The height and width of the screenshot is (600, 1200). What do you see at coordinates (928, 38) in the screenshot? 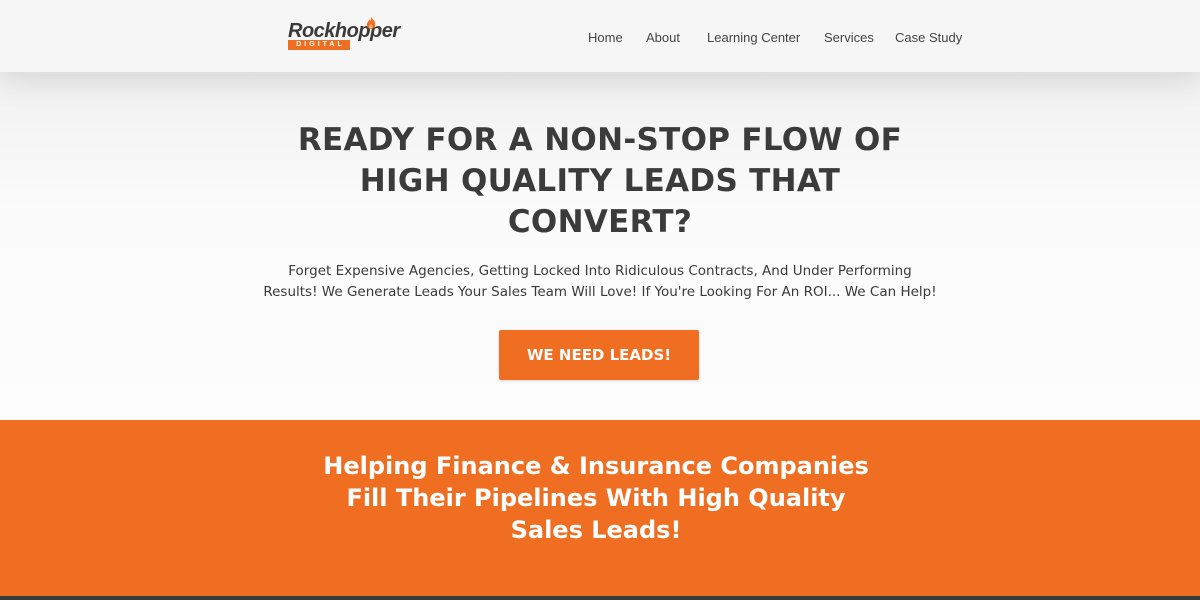
I see `nav-case-study: Case Study` at bounding box center [928, 38].